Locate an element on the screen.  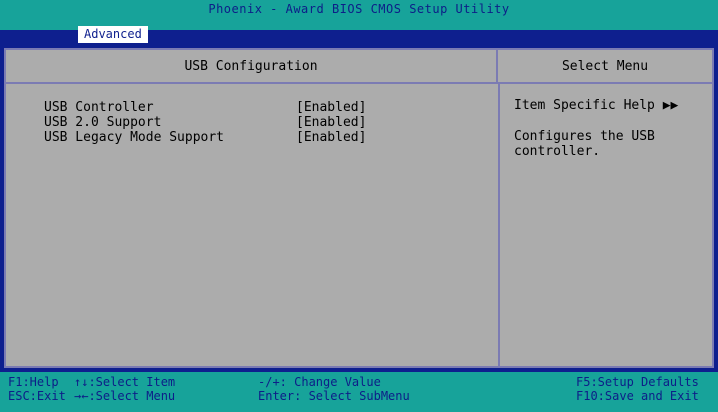
setting-label: USB Legacy Mode Support is located at coordinates (134, 137).